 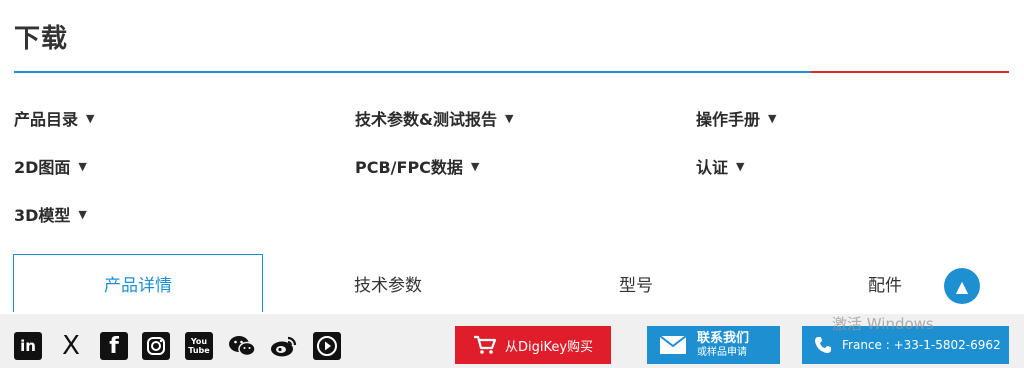 I want to click on tab-models: 型号, so click(x=636, y=283).